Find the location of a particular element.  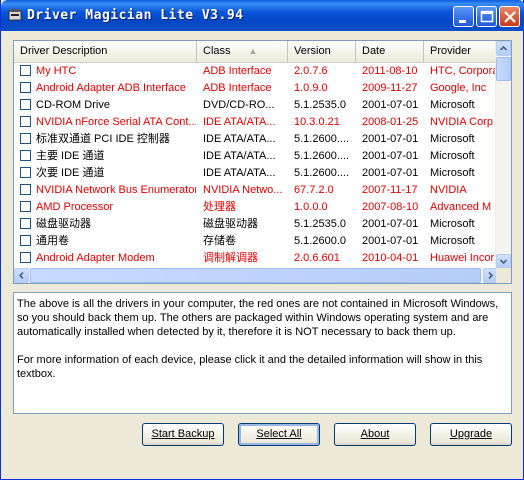

column-header-provider: Provider is located at coordinates (461, 51).